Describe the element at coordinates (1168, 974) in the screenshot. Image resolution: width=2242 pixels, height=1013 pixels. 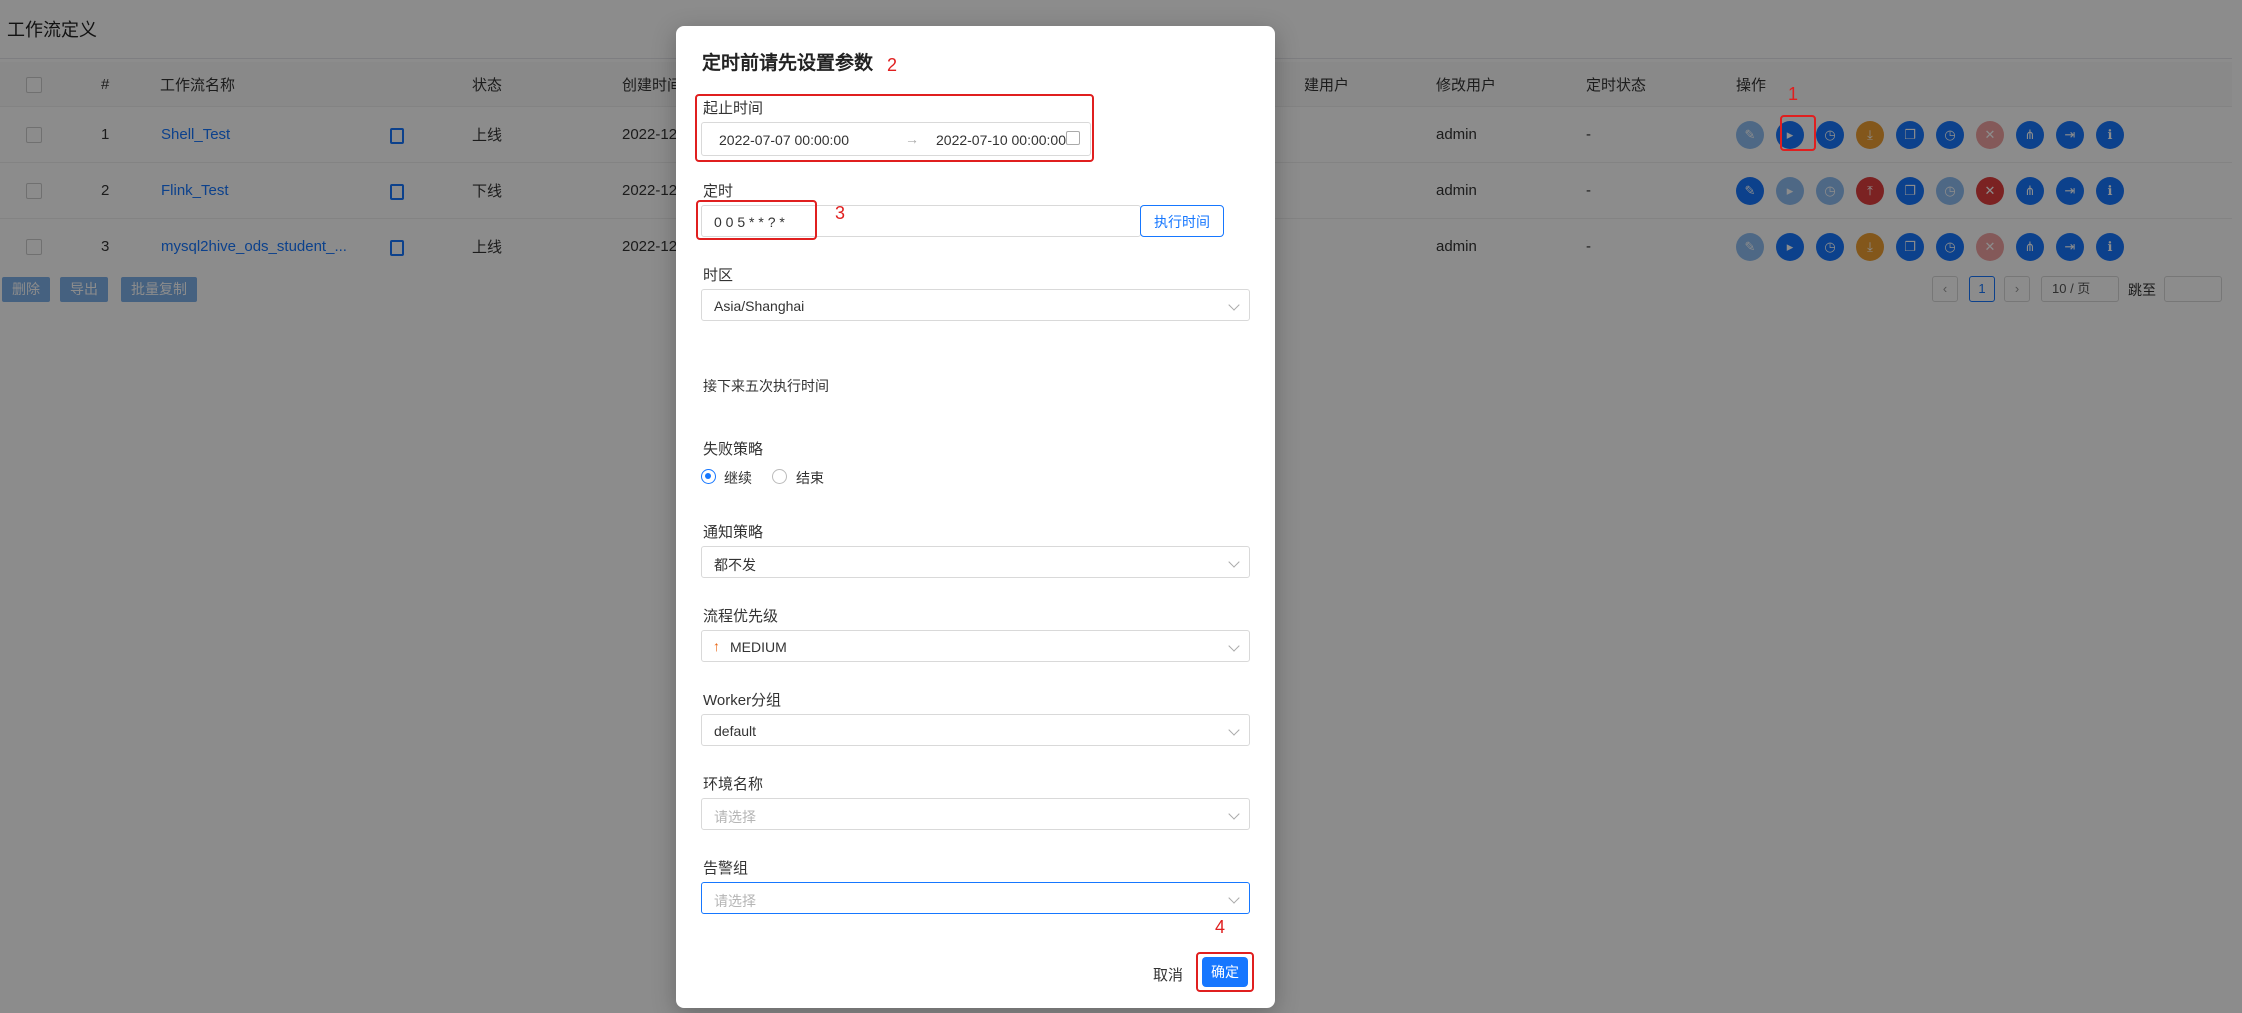
I see `cancel-button: 取消` at that location.